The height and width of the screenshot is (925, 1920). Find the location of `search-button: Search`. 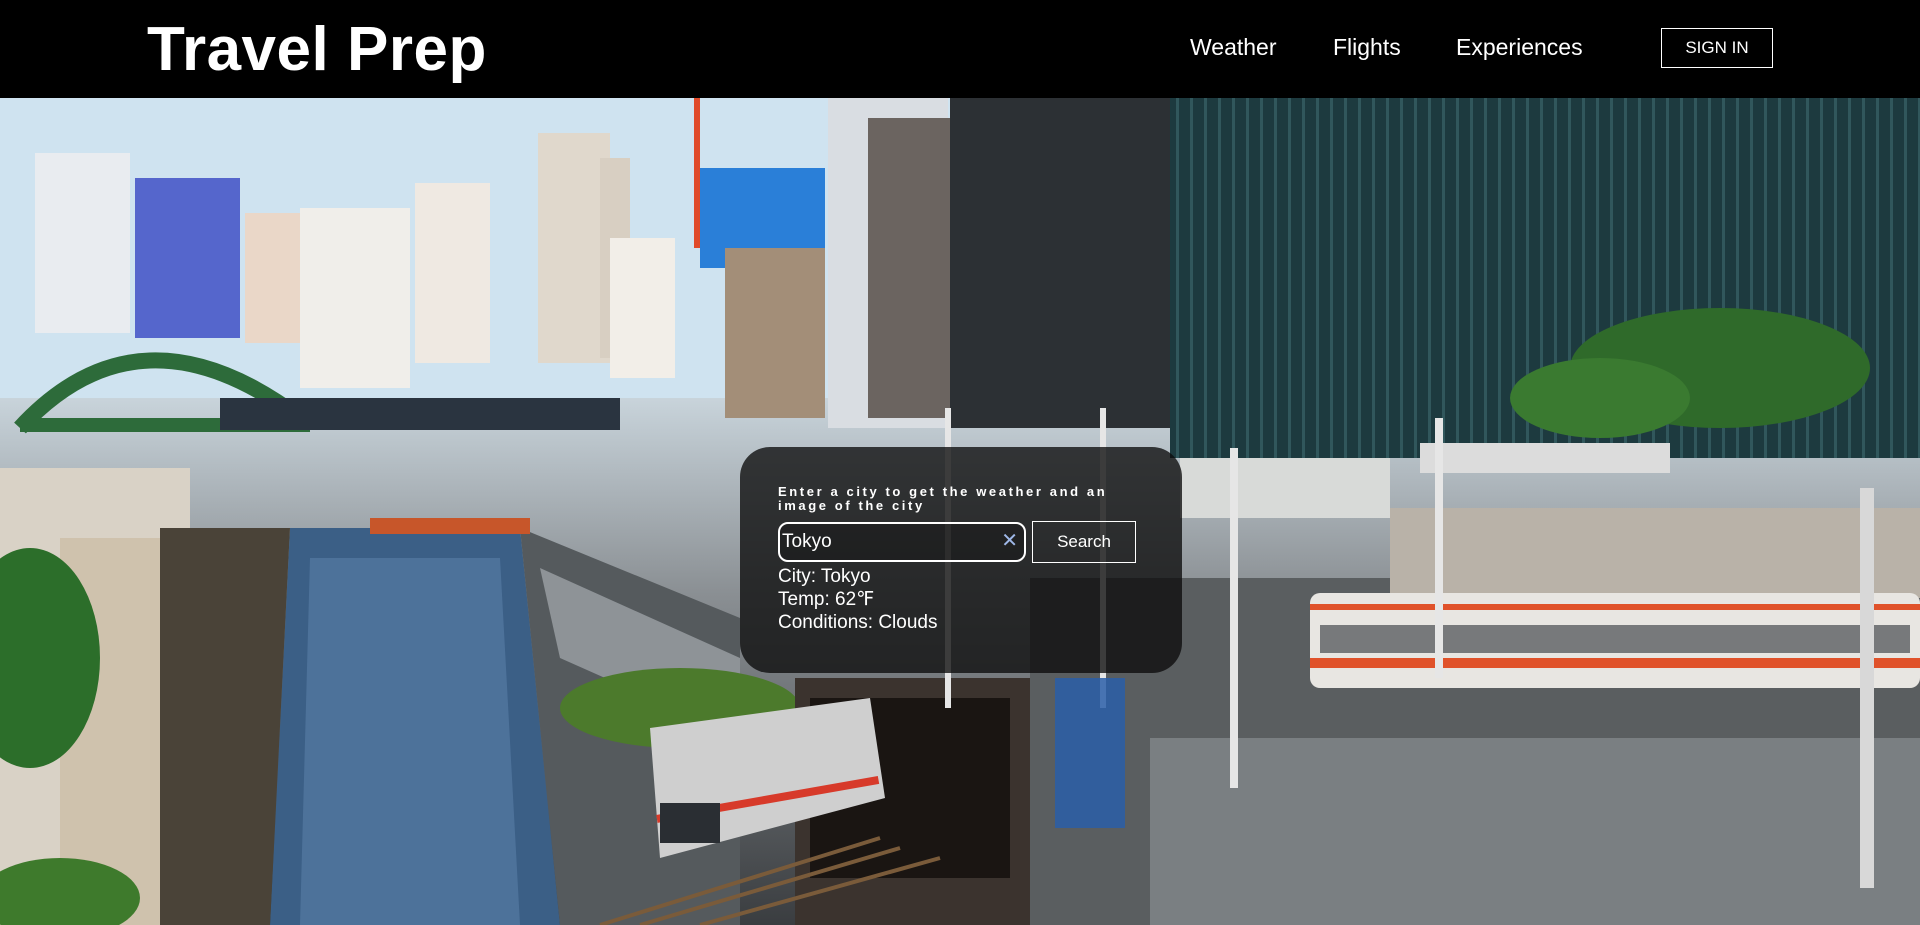

search-button: Search is located at coordinates (1084, 542).